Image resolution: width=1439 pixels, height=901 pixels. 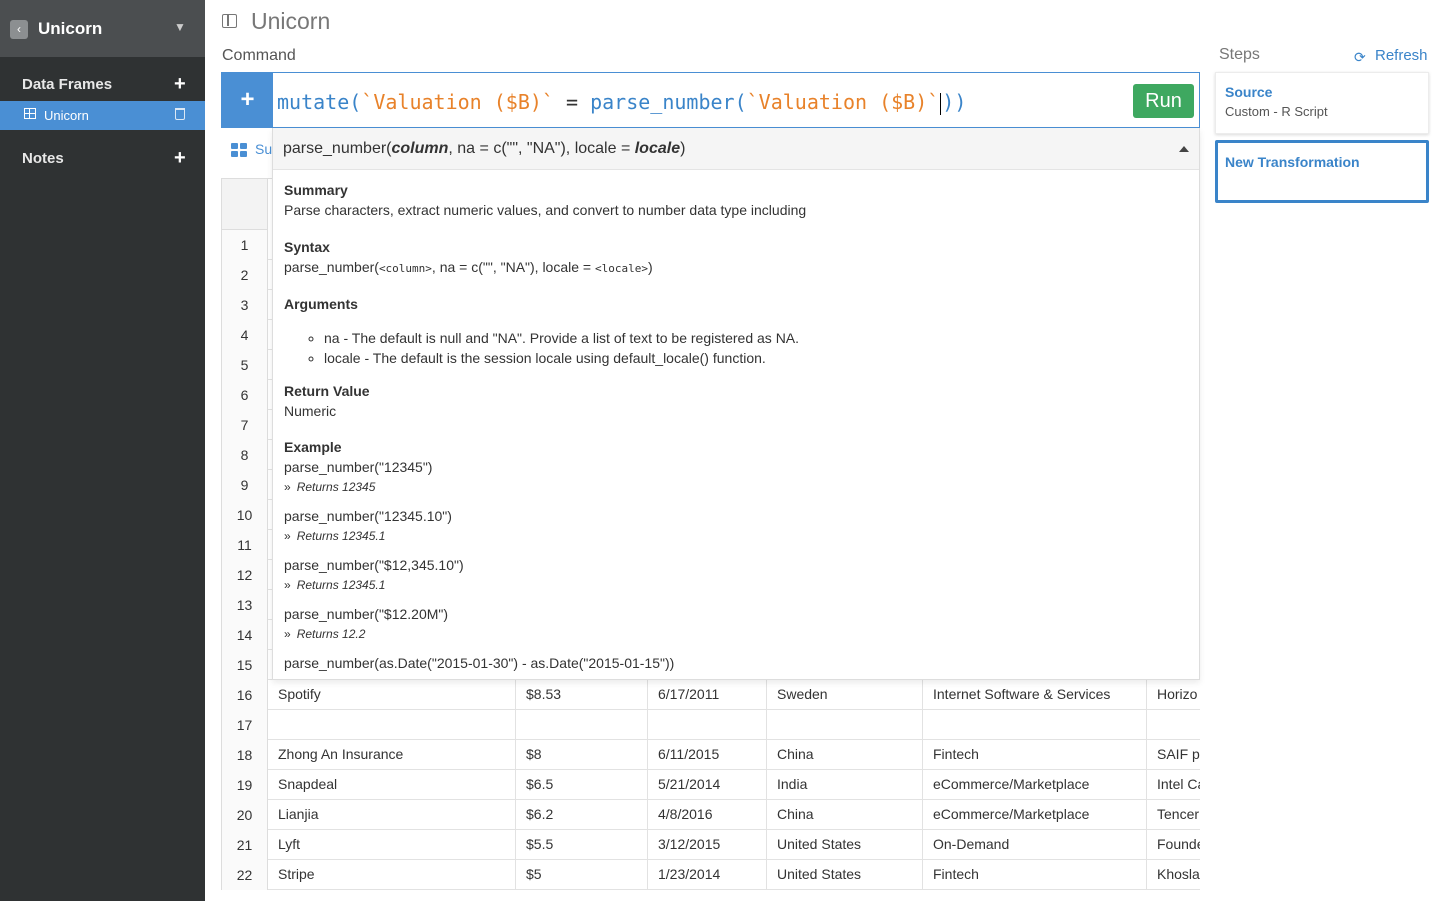 I want to click on row-number: 14, so click(x=245, y=635).